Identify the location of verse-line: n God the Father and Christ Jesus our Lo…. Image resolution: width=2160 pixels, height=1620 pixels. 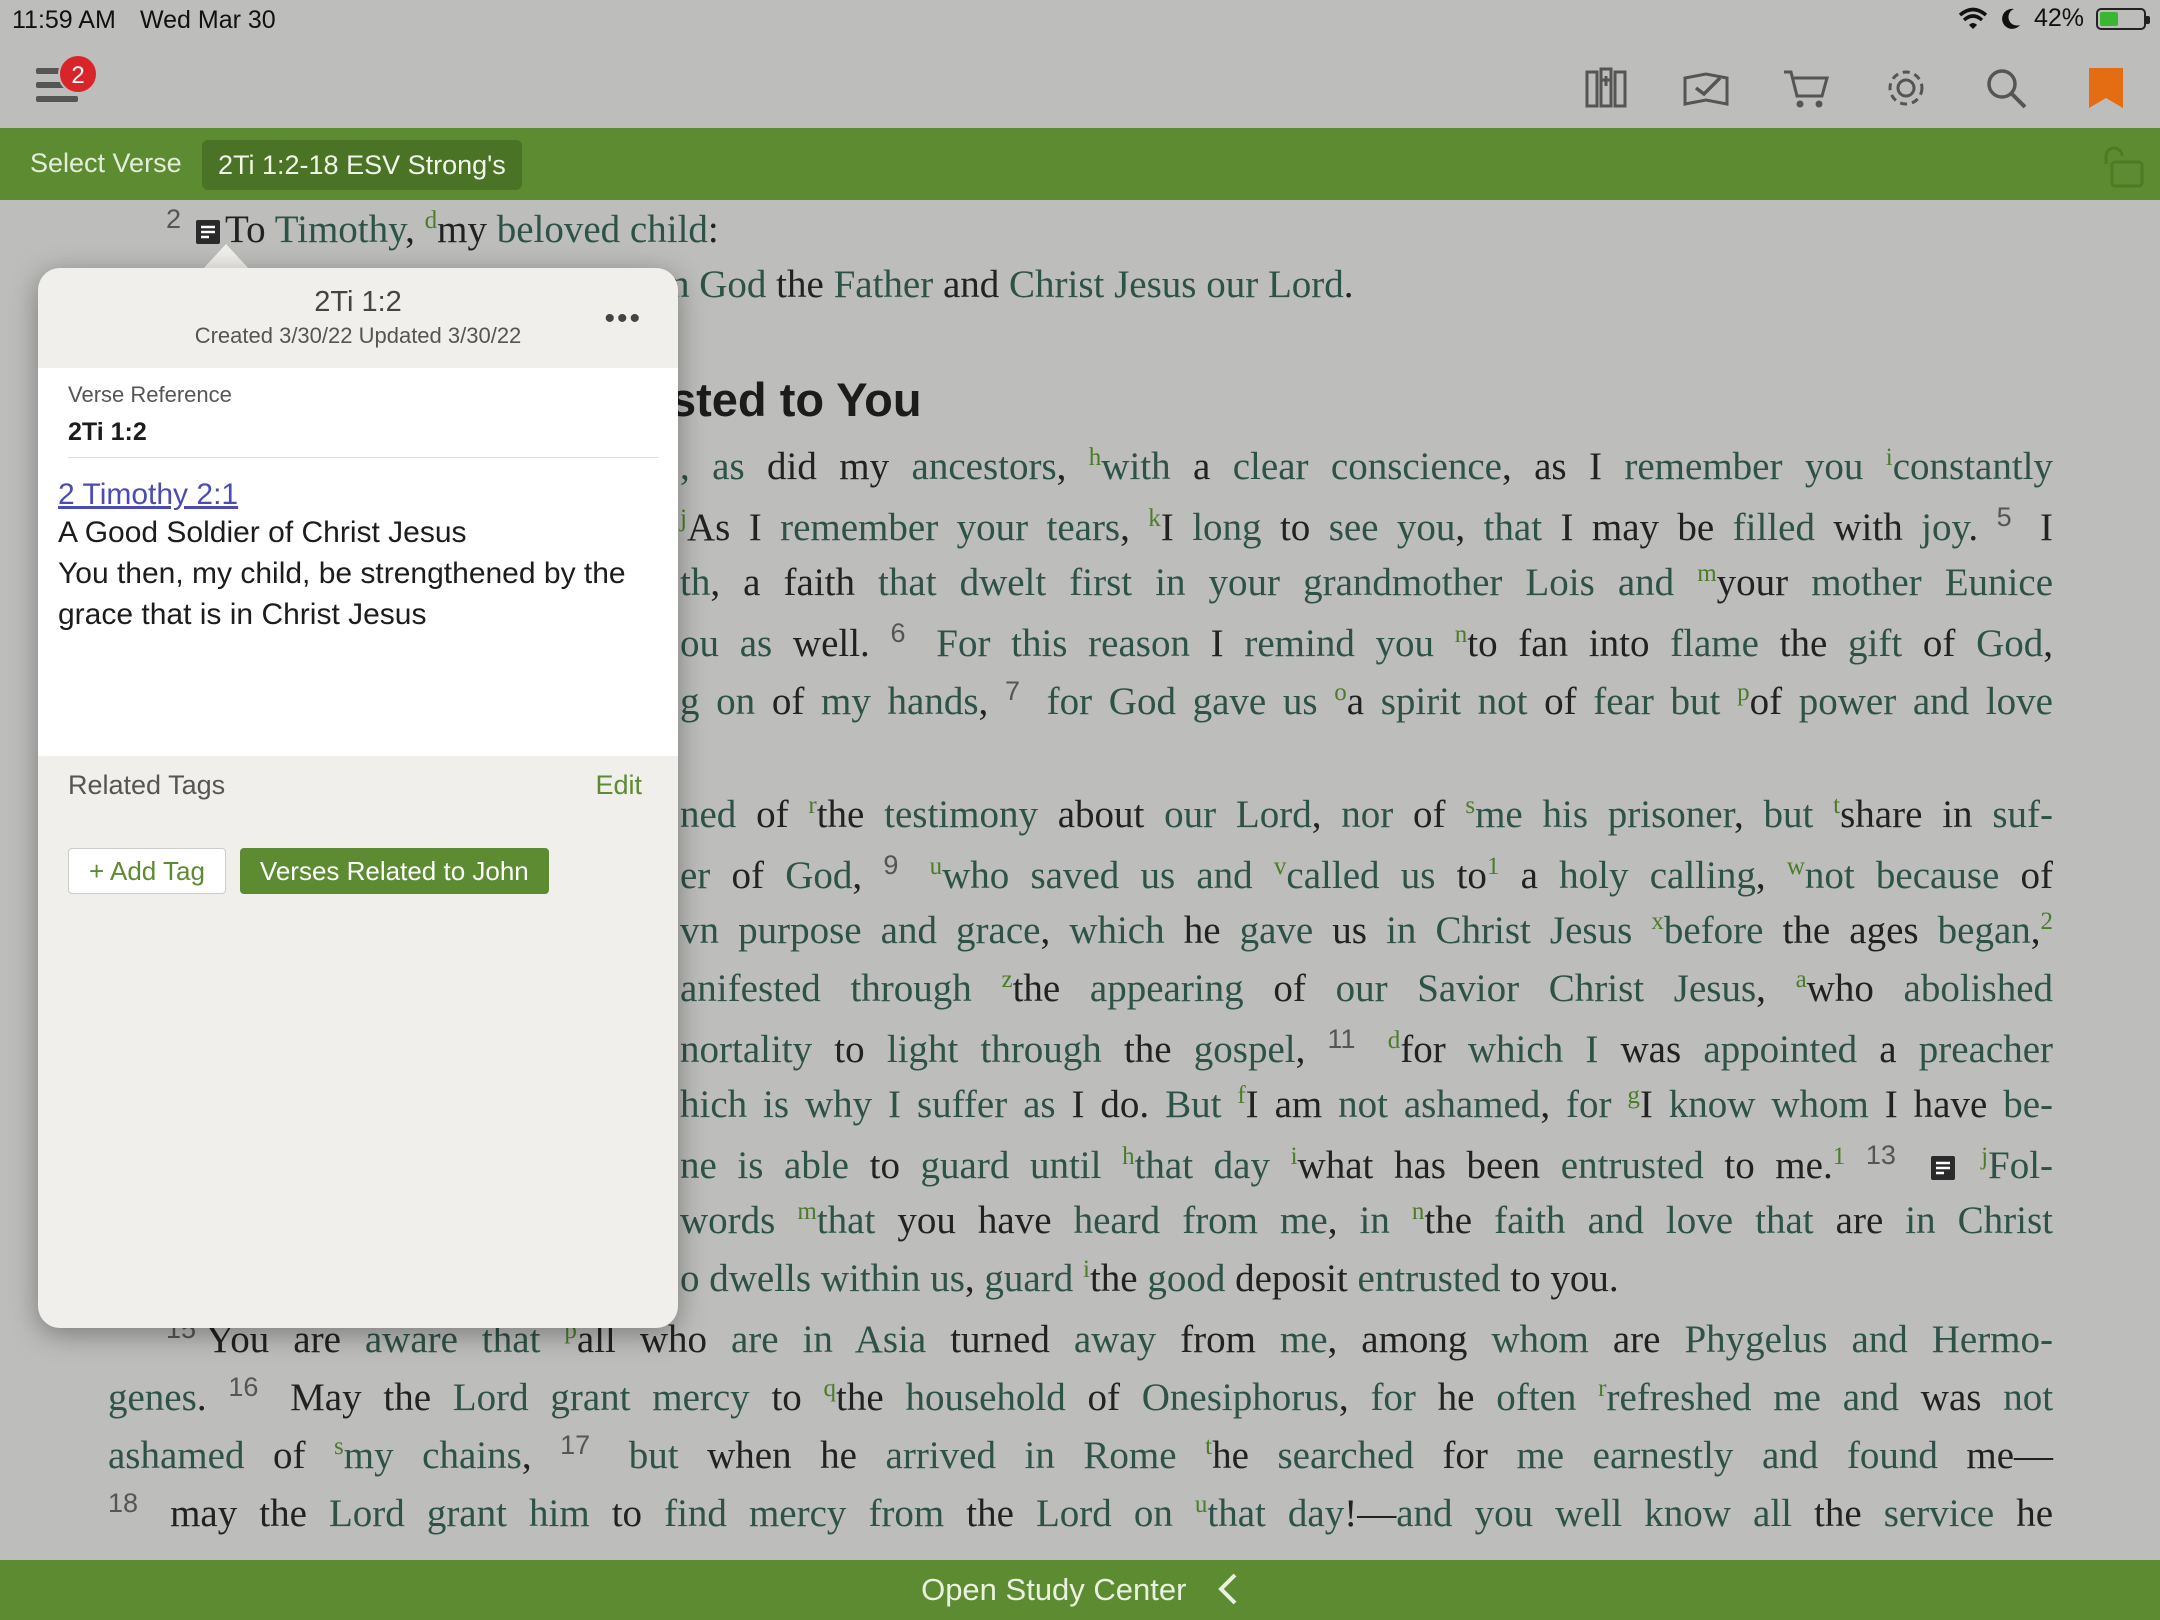
(1012, 284).